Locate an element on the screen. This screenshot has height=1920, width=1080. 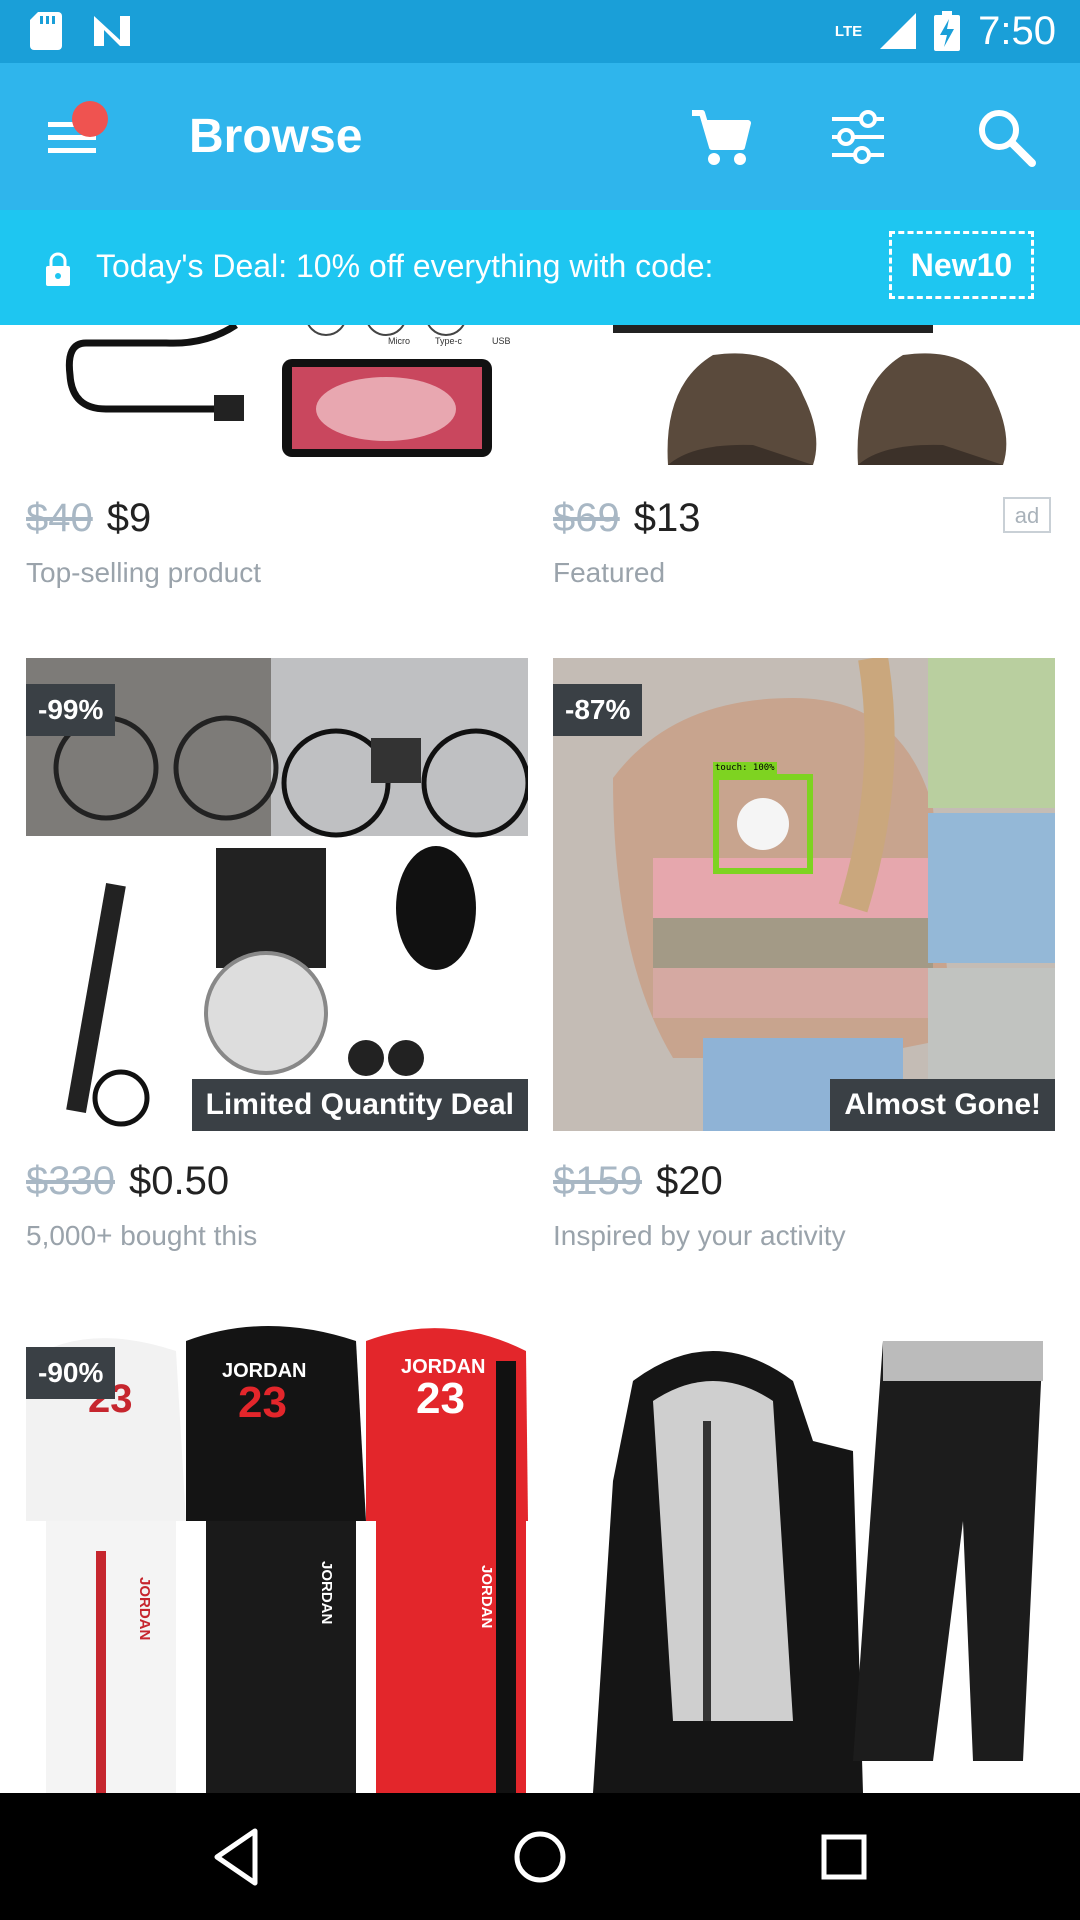
price-row: $69 $13 is located at coordinates (627, 522).